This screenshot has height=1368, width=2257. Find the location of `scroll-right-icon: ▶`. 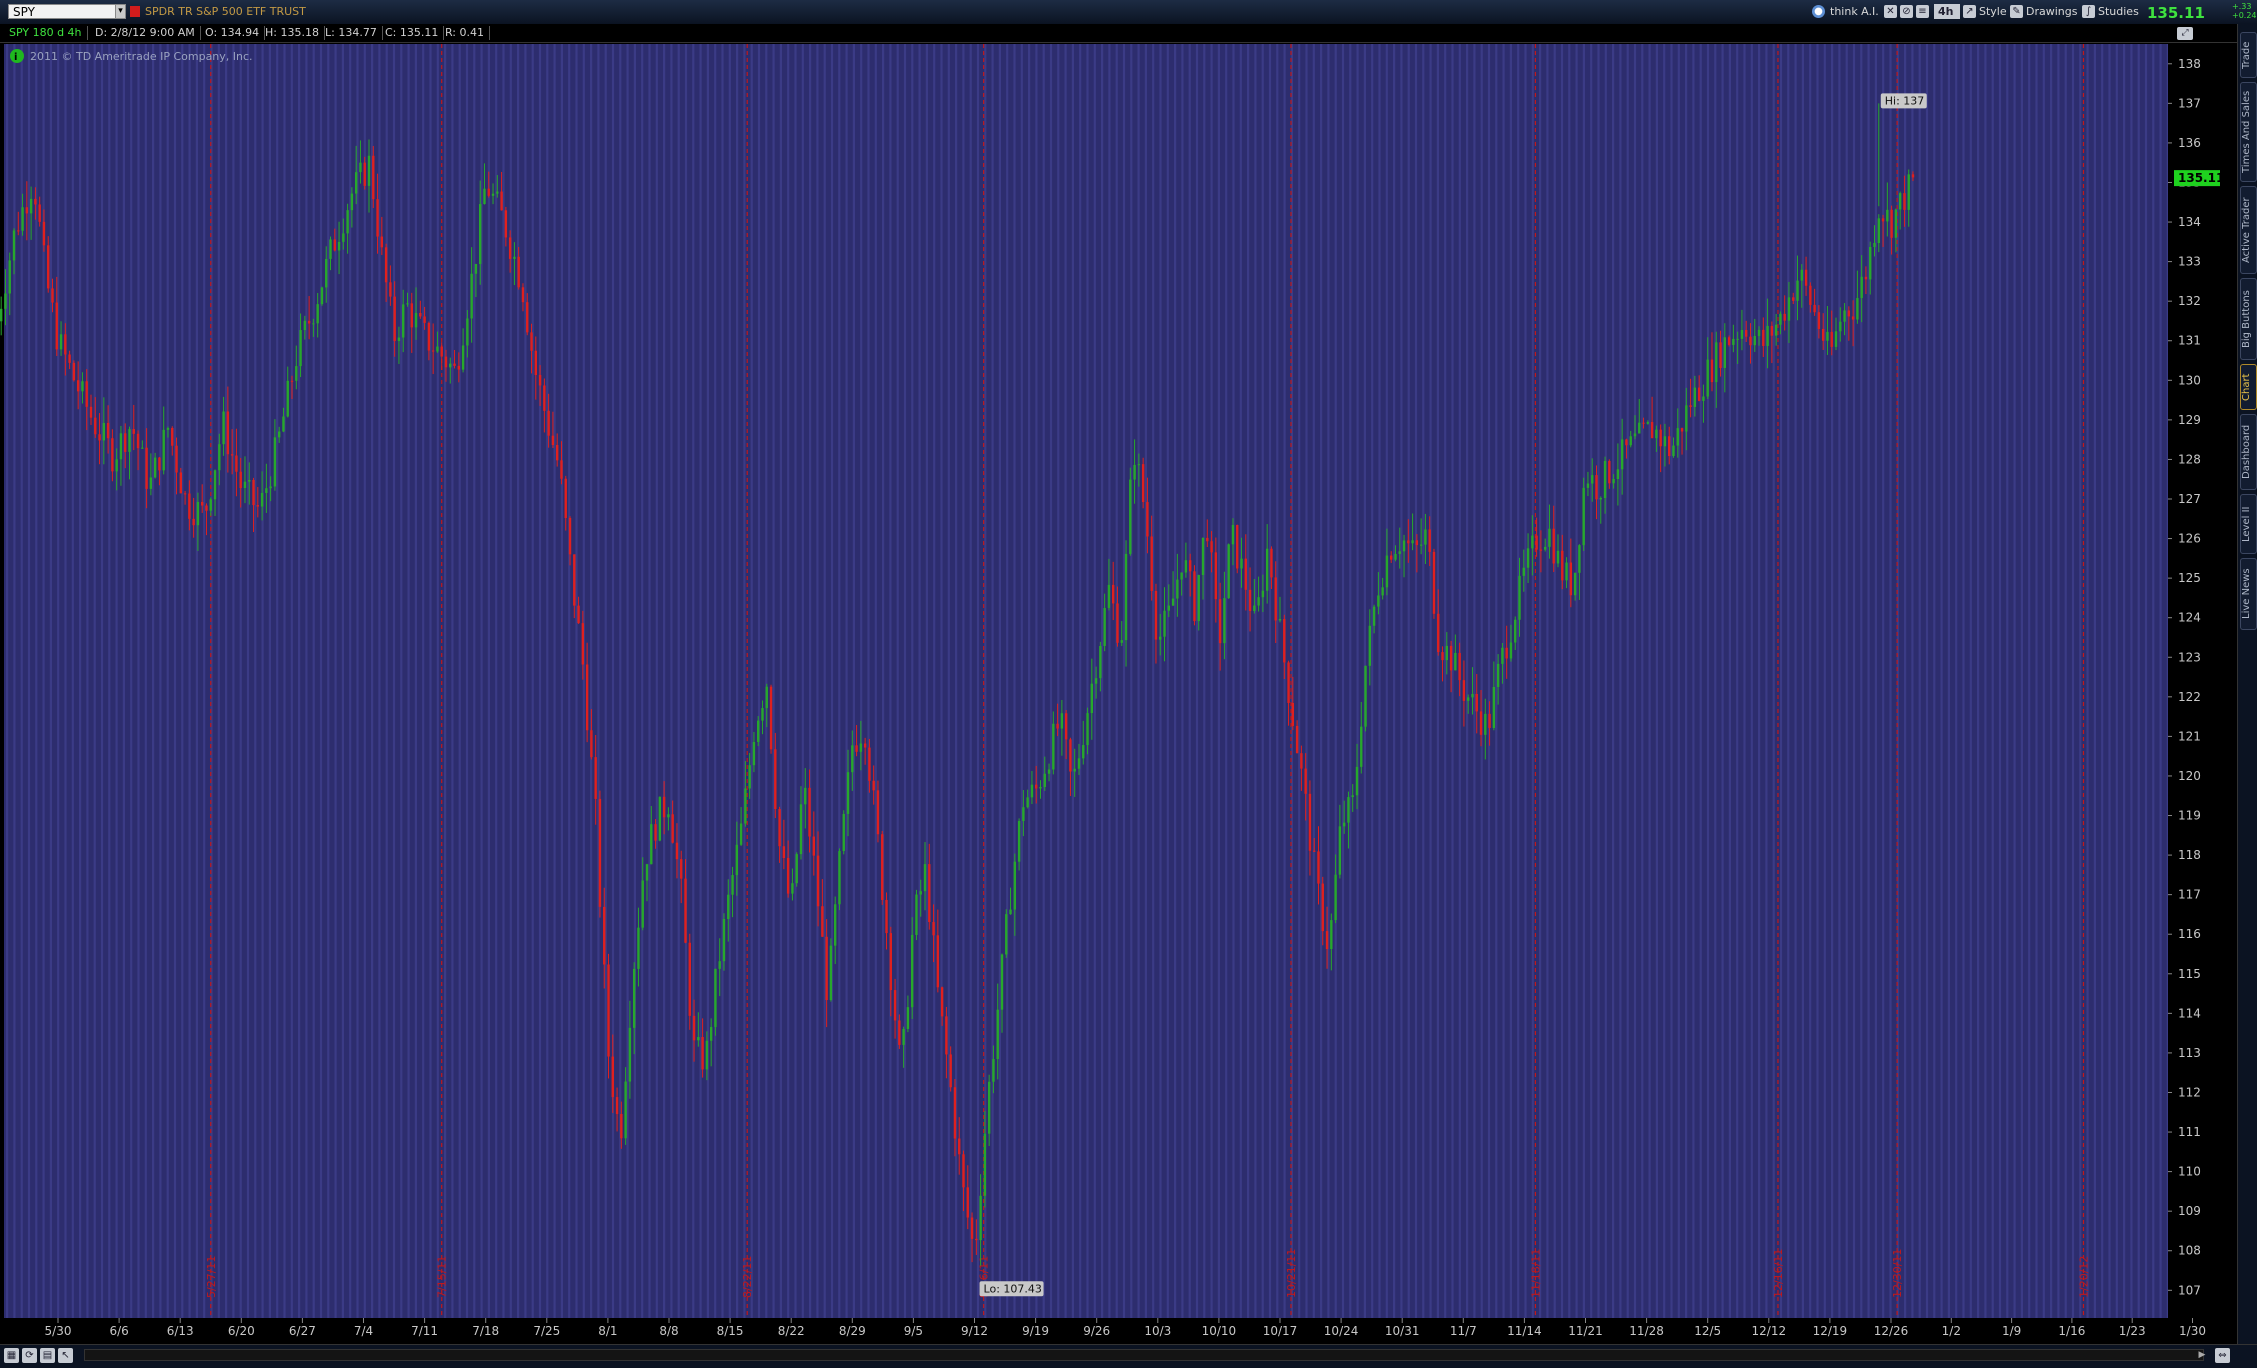

scroll-right-icon: ▶ is located at coordinates (2202, 1355).